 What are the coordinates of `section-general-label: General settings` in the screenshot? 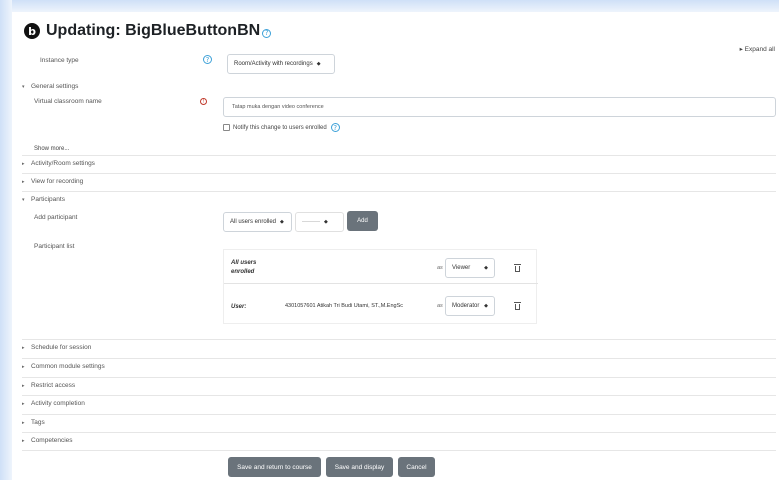 It's located at (55, 86).